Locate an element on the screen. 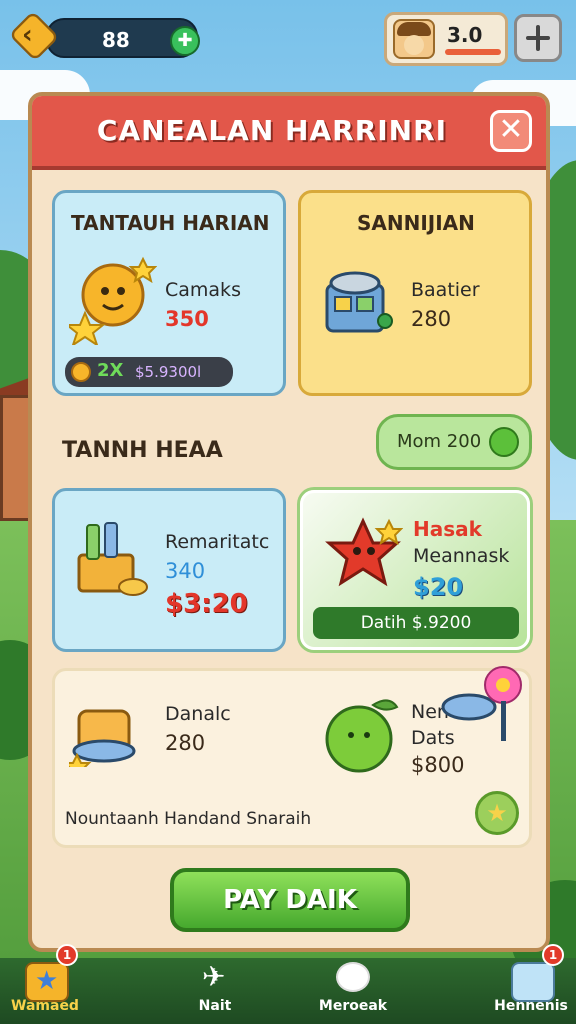  avatar-face is located at coordinates (414, 45).